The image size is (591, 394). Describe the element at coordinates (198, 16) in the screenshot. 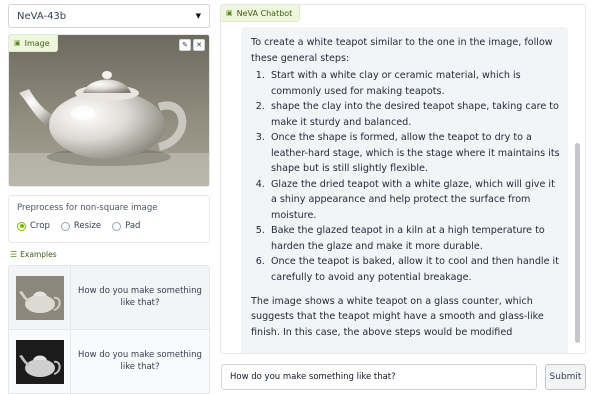

I see `chevron-down-icon: ▼` at that location.